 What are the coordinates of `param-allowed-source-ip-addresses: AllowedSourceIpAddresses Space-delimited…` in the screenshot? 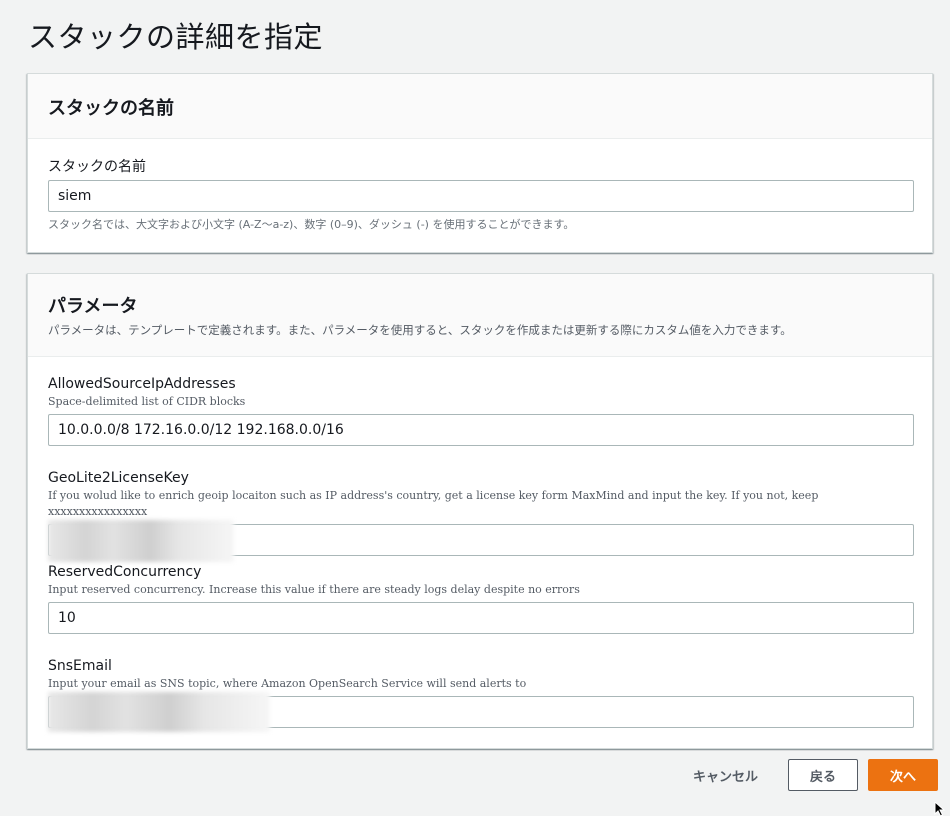 It's located at (481, 410).